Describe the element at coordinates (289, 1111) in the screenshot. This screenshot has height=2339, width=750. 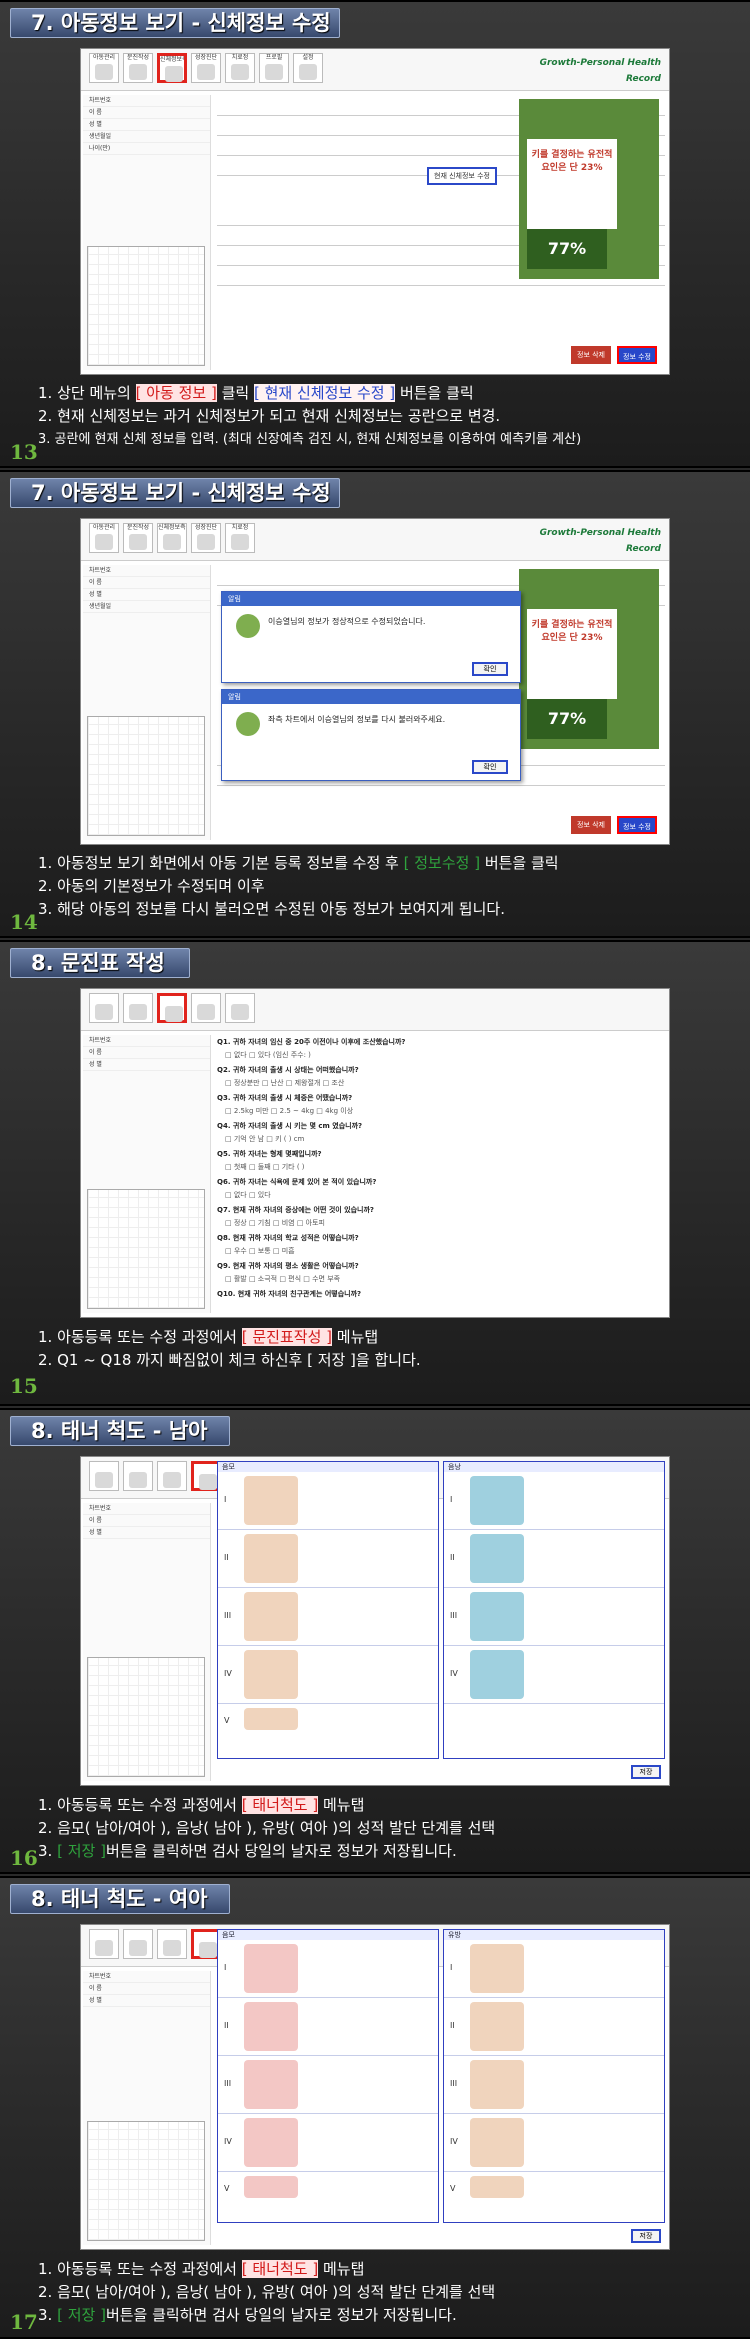
I see `question-options: □ 2.5kg 미만 □ 2.5 ~ 4kg □ 4kg 이상` at that location.